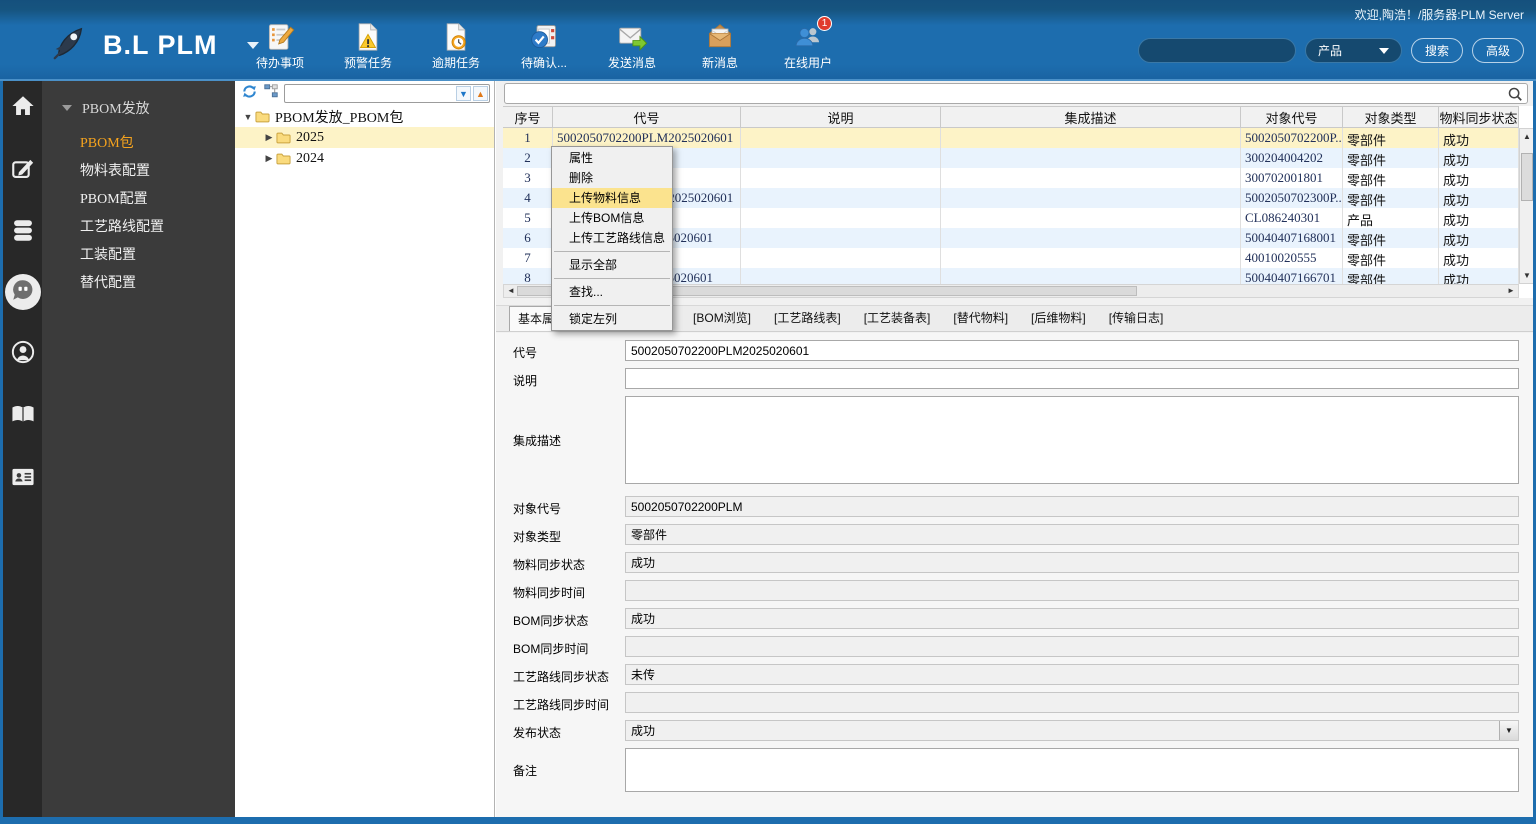 The width and height of the screenshot is (1536, 824). I want to click on search-category-select: 产品, so click(1353, 50).